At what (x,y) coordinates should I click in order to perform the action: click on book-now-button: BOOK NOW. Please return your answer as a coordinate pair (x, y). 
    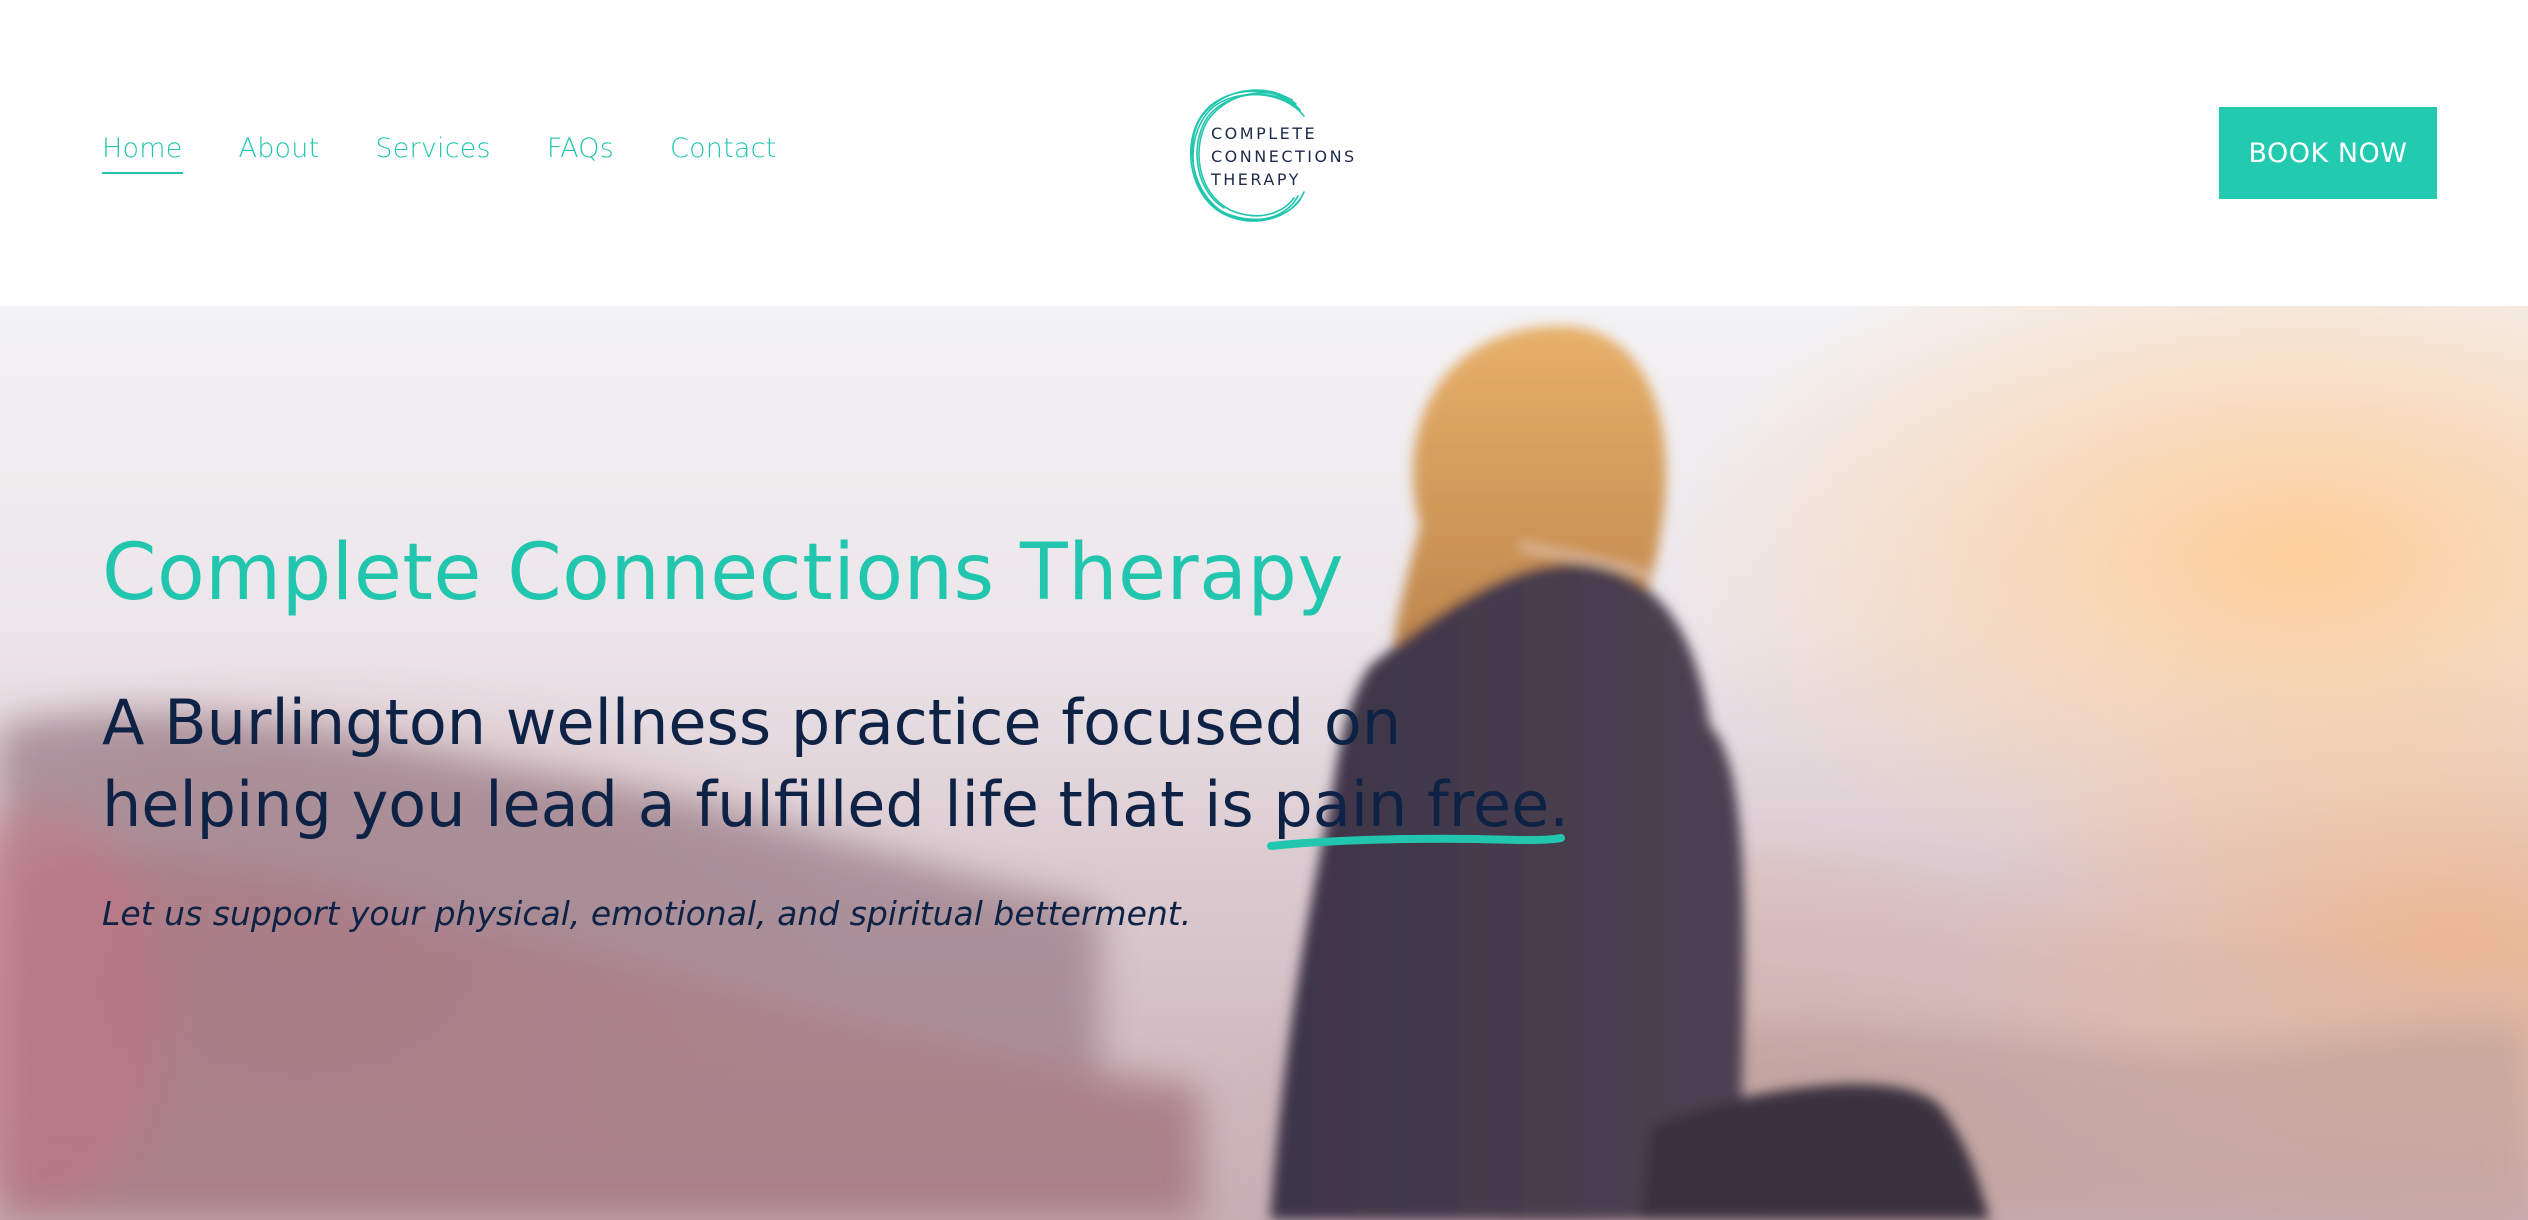
    Looking at the image, I should click on (2328, 153).